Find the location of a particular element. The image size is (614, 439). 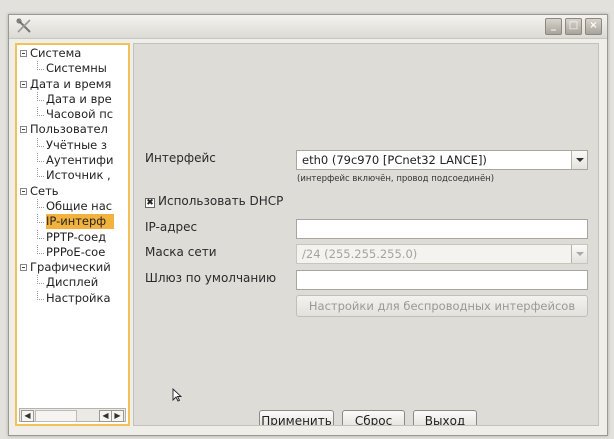

sidebar-item-label: Дата и вре is located at coordinates (79, 98).